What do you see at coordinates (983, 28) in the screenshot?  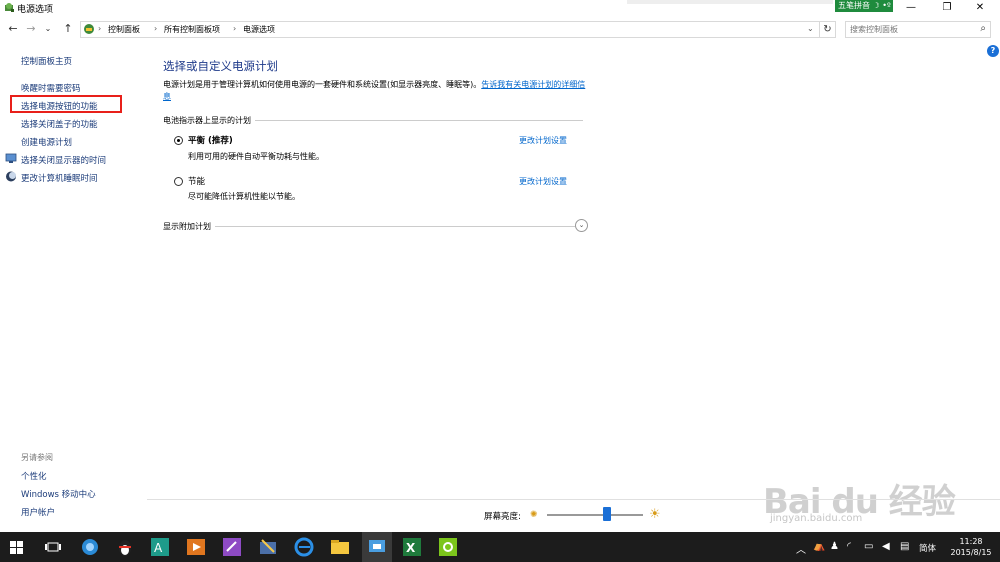 I see `search-icon: ⌕` at bounding box center [983, 28].